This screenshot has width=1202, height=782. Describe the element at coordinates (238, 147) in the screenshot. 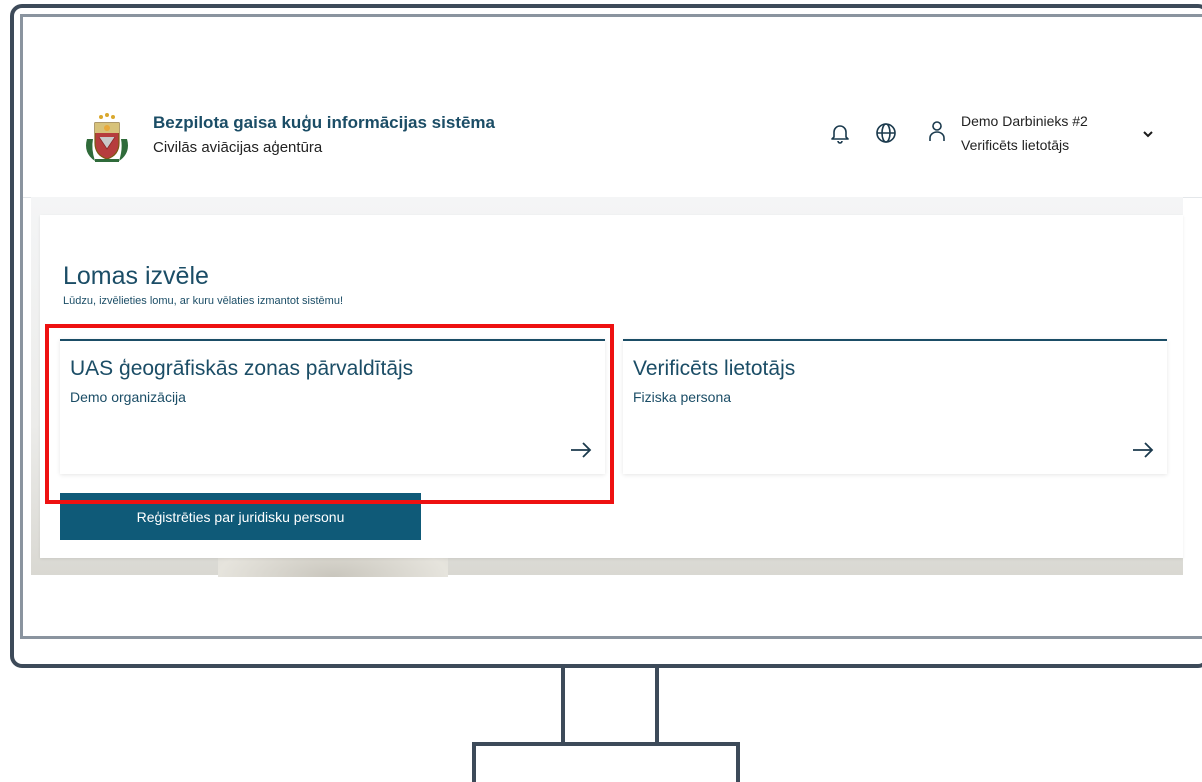

I see `agency-name: Civilās aviācijas aģentūra` at that location.